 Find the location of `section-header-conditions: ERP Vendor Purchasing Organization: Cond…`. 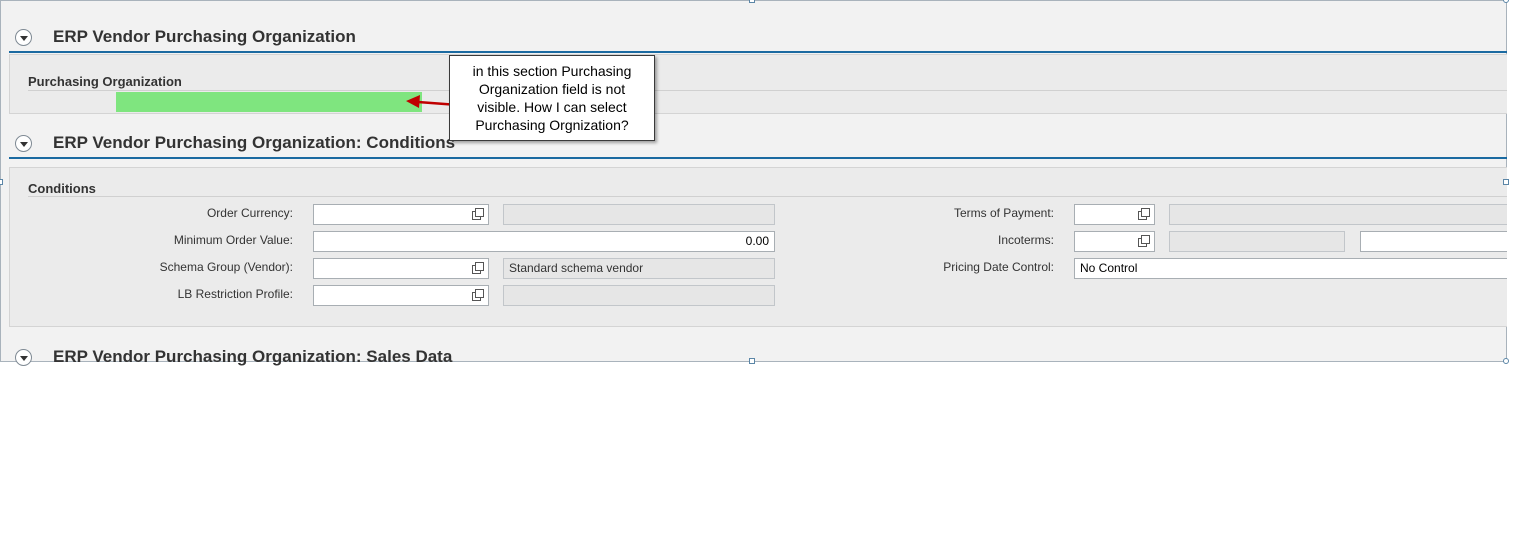

section-header-conditions: ERP Vendor Purchasing Organization: Cond… is located at coordinates (758, 143).